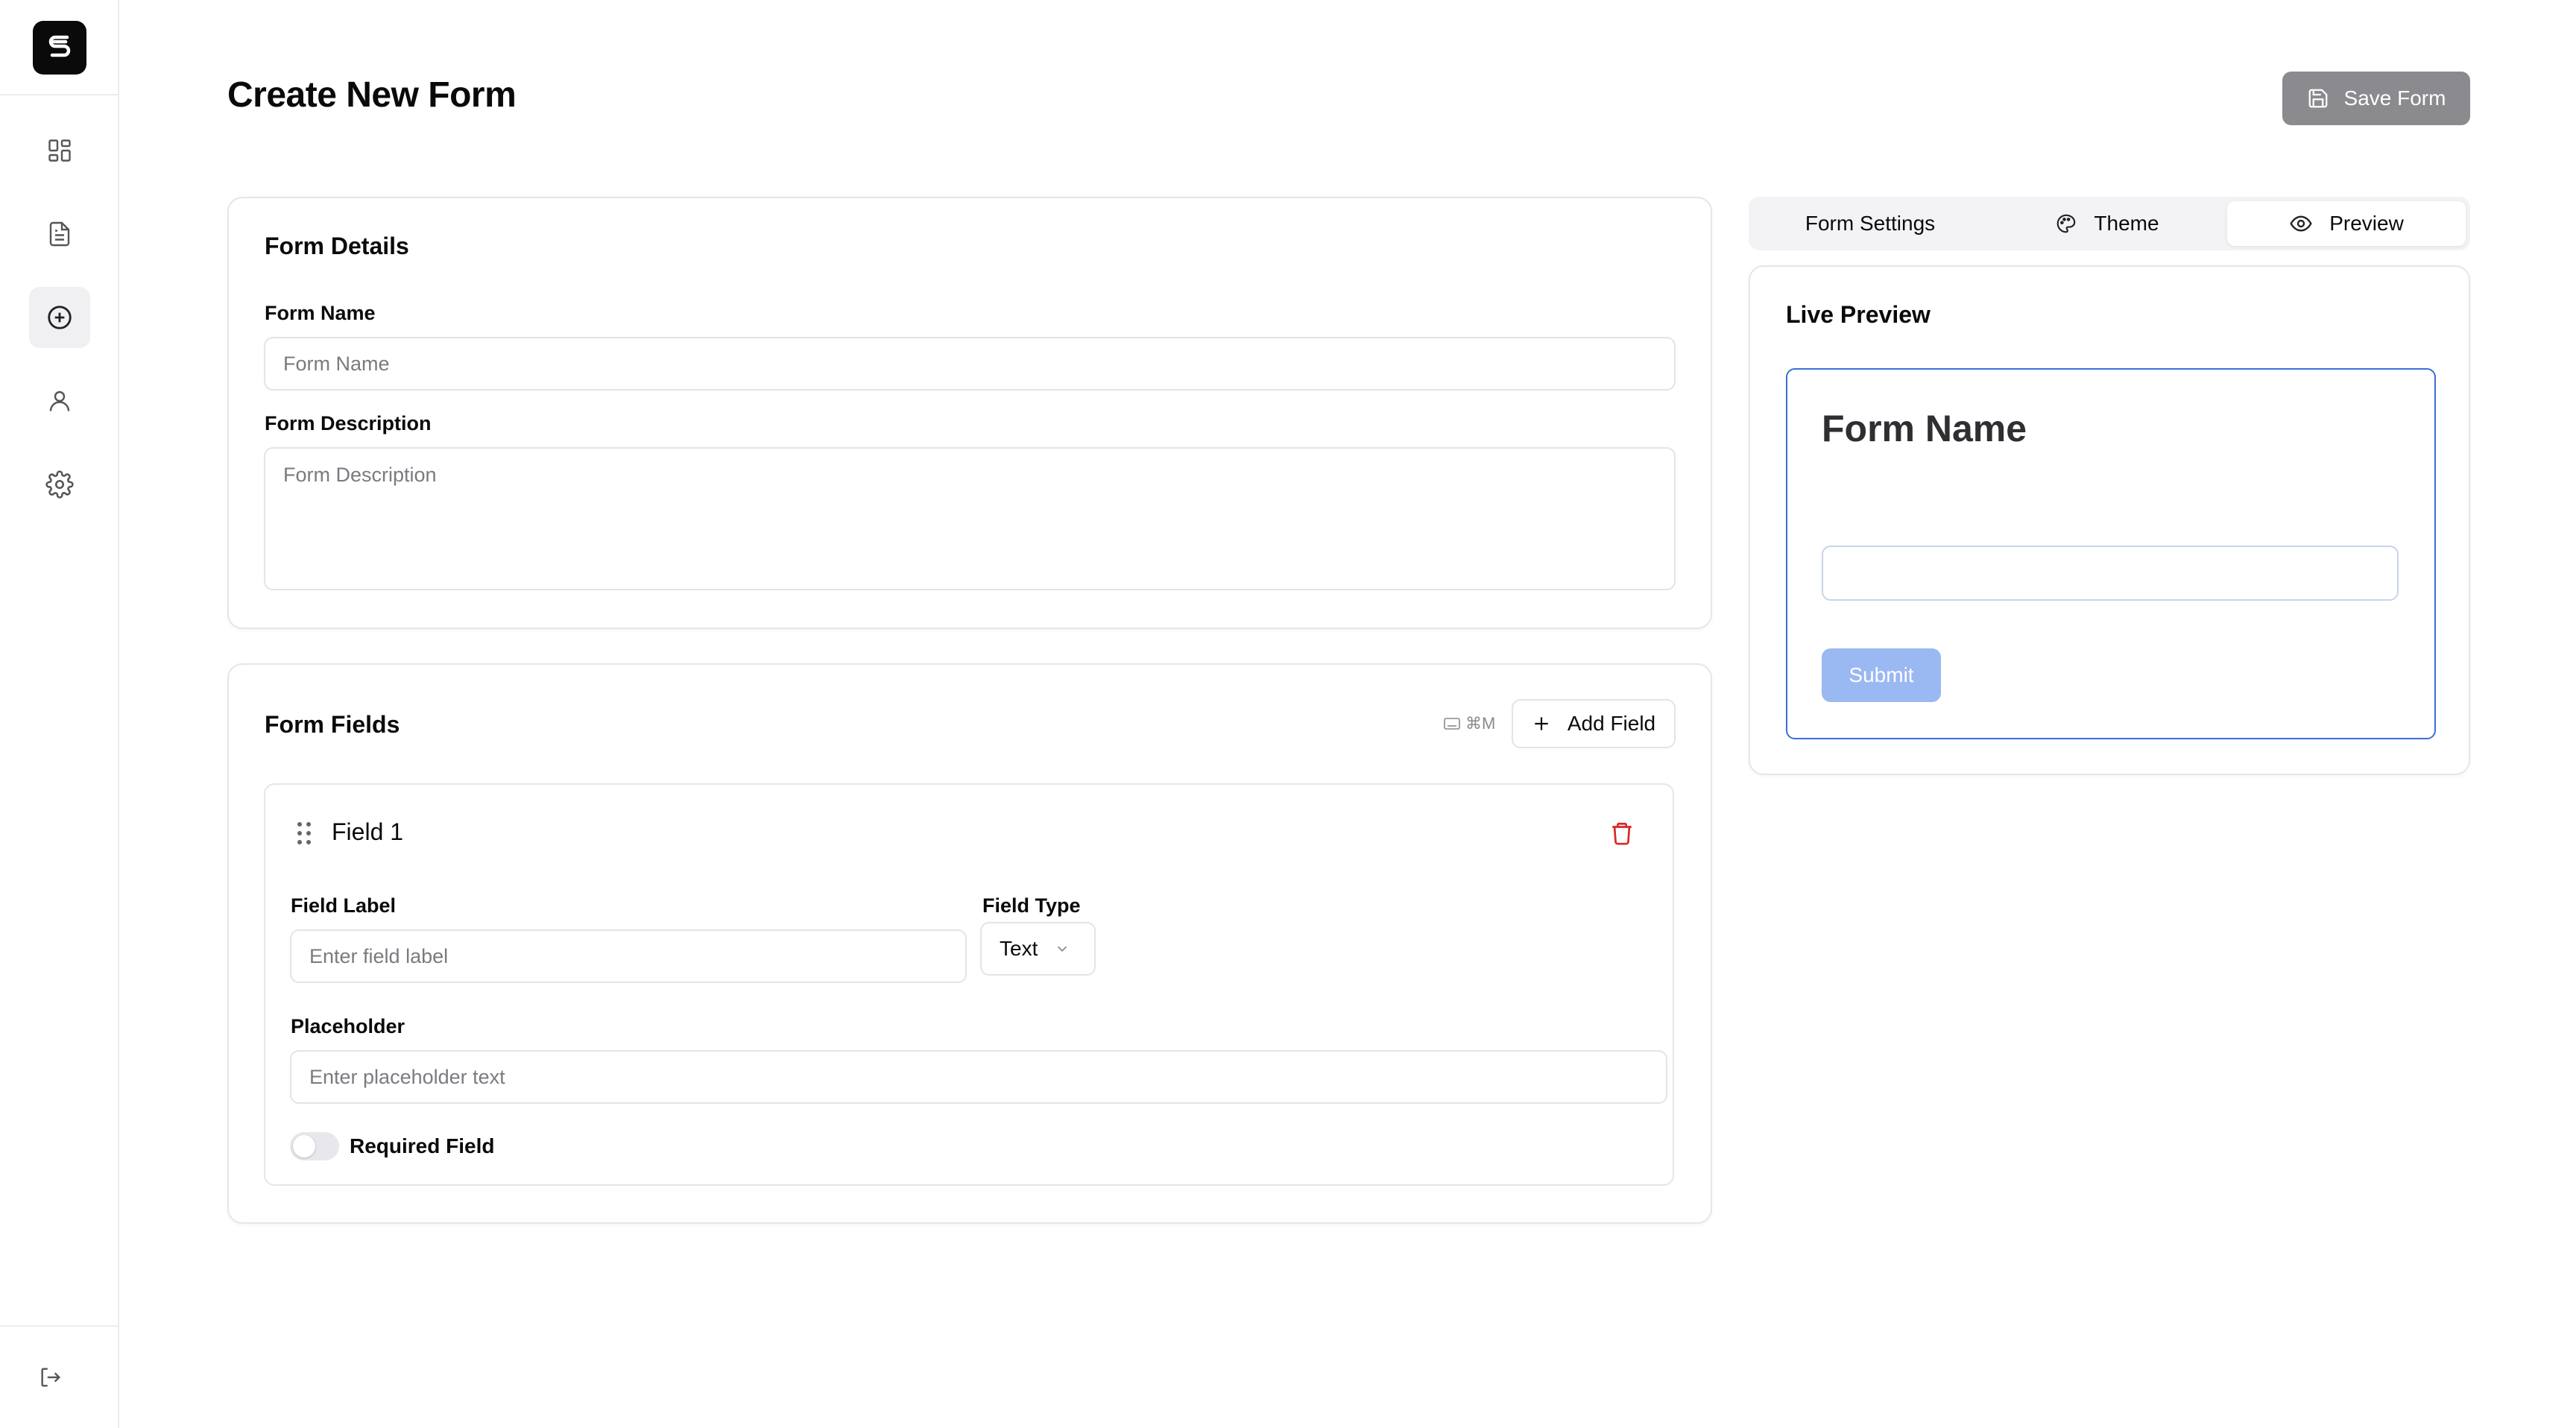  What do you see at coordinates (304, 833) in the screenshot?
I see `drag-handle-icon` at bounding box center [304, 833].